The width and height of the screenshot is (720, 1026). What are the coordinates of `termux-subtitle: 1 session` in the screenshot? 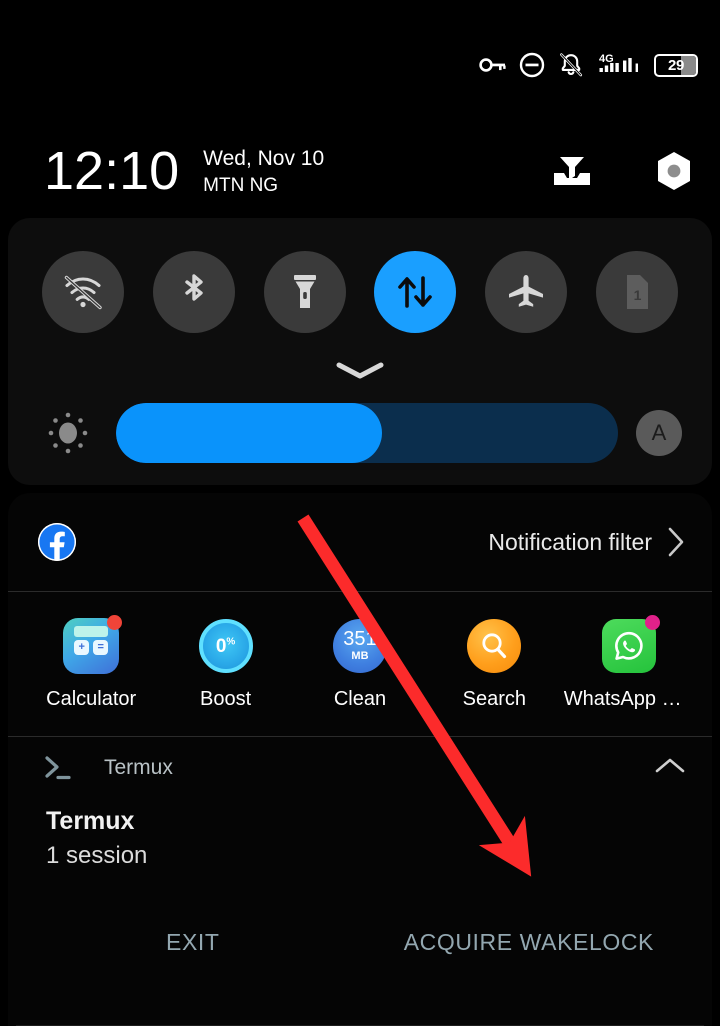 It's located at (97, 855).